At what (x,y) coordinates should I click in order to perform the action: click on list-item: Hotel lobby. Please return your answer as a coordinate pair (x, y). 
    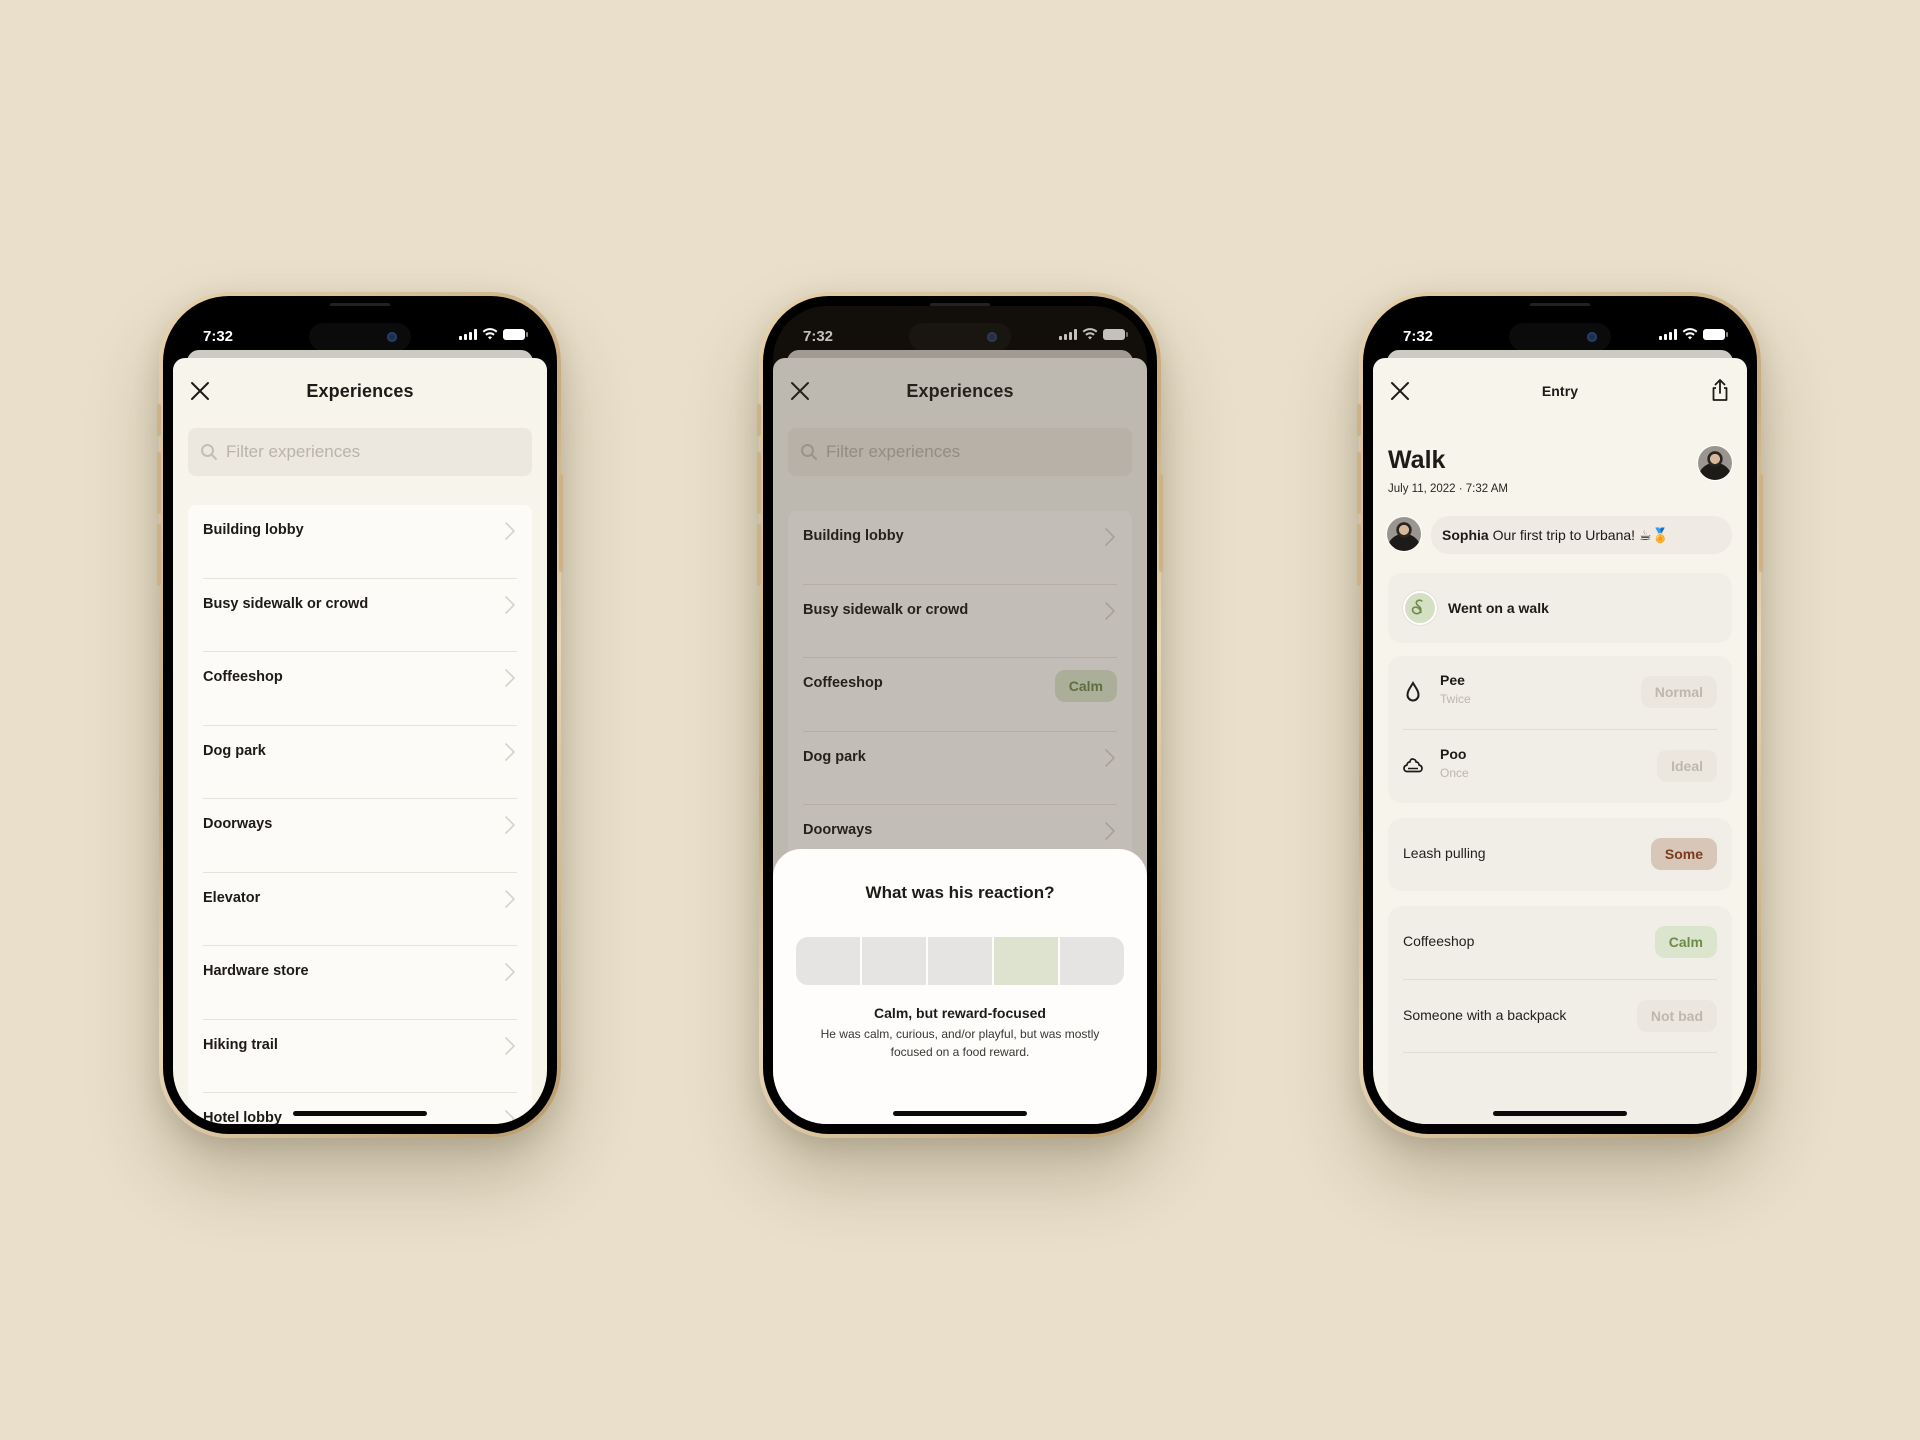
    Looking at the image, I should click on (360, 1108).